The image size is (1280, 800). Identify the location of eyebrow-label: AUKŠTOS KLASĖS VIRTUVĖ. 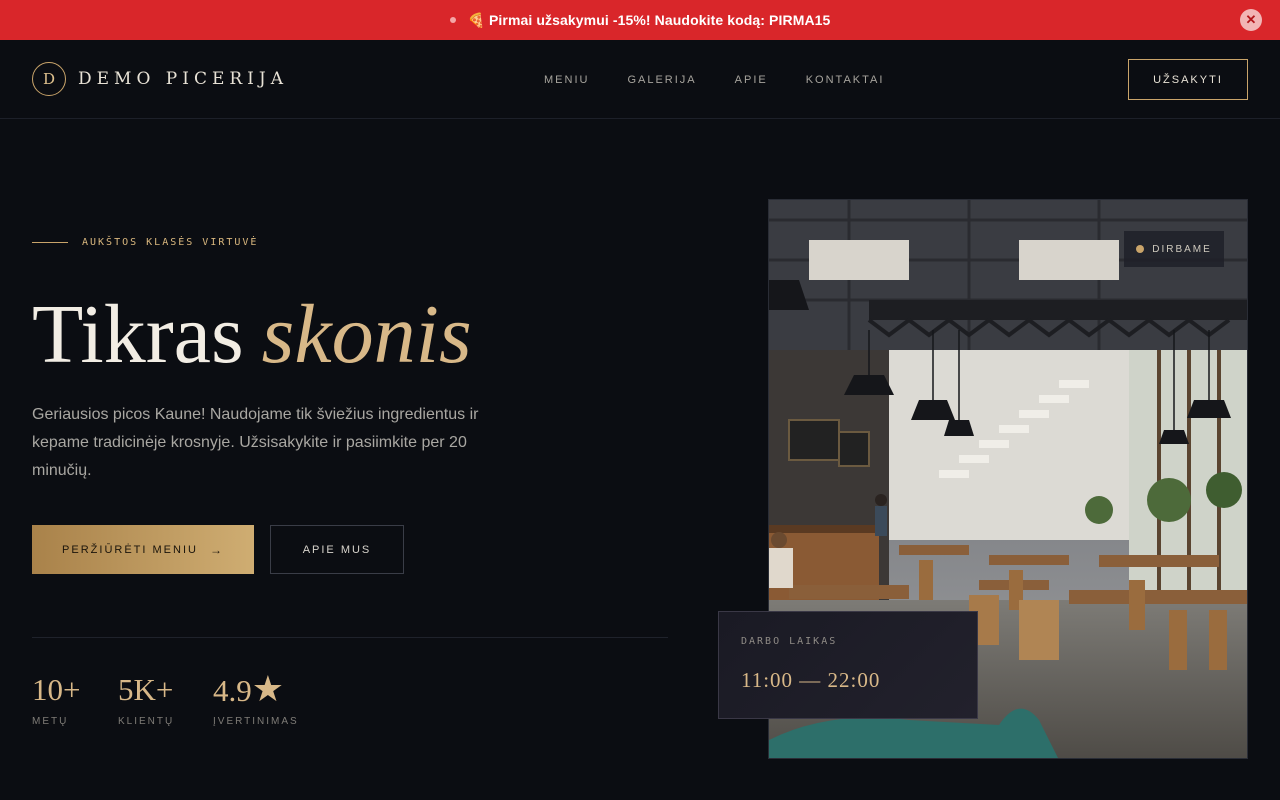
(170, 242).